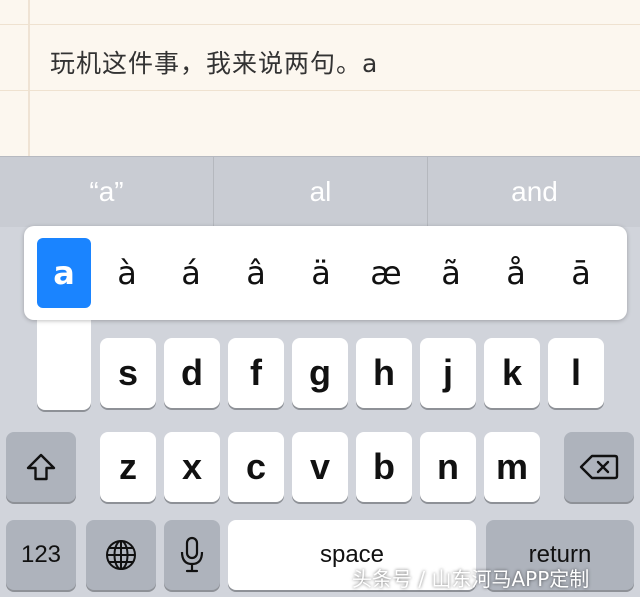 The height and width of the screenshot is (597, 640). Describe the element at coordinates (384, 467) in the screenshot. I see `key-b: b` at that location.